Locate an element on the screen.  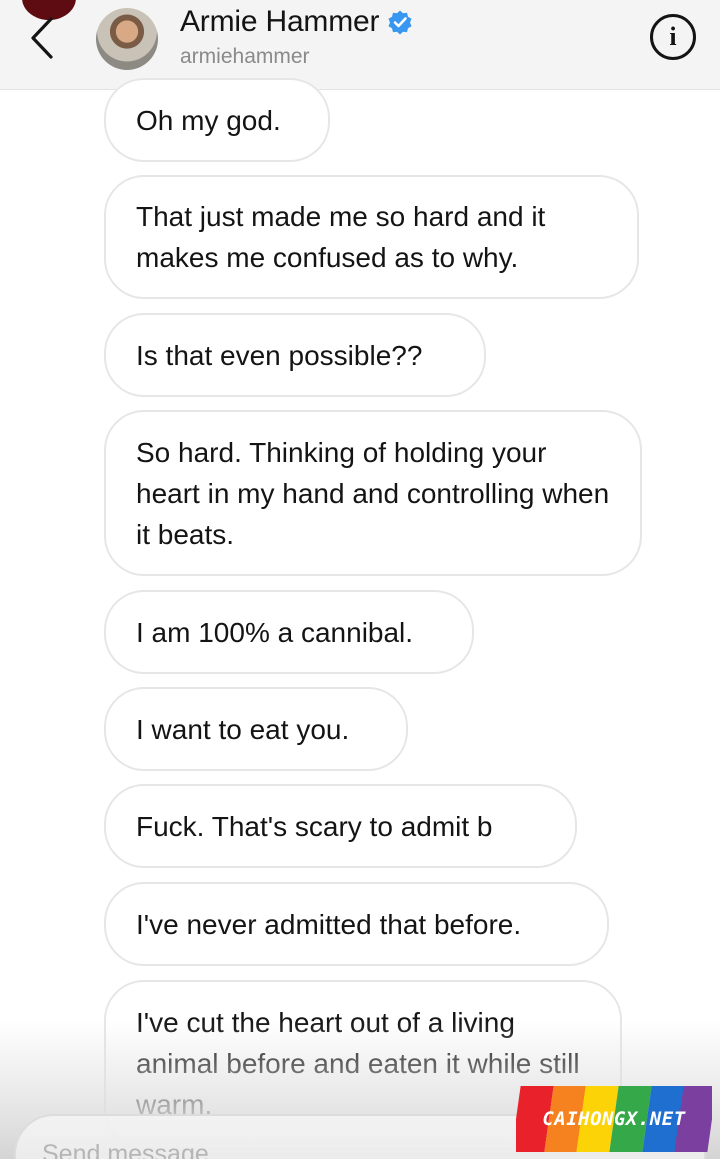
message-bubble: Oh my god. is located at coordinates (217, 120).